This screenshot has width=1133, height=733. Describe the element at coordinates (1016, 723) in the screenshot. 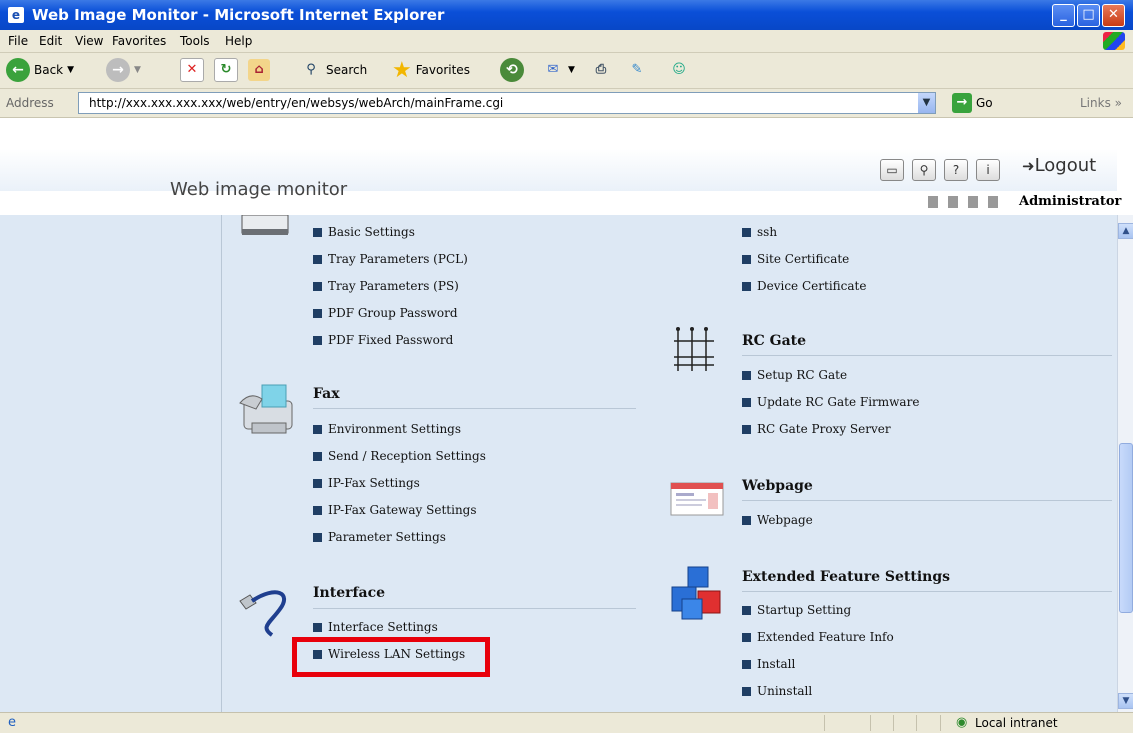

I see `zone-label: Local intranet` at that location.